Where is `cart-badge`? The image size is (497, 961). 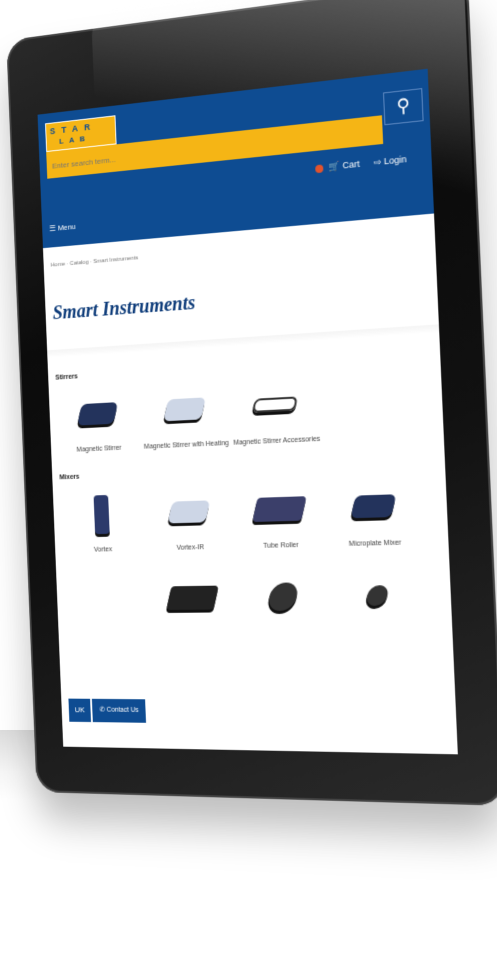 cart-badge is located at coordinates (319, 168).